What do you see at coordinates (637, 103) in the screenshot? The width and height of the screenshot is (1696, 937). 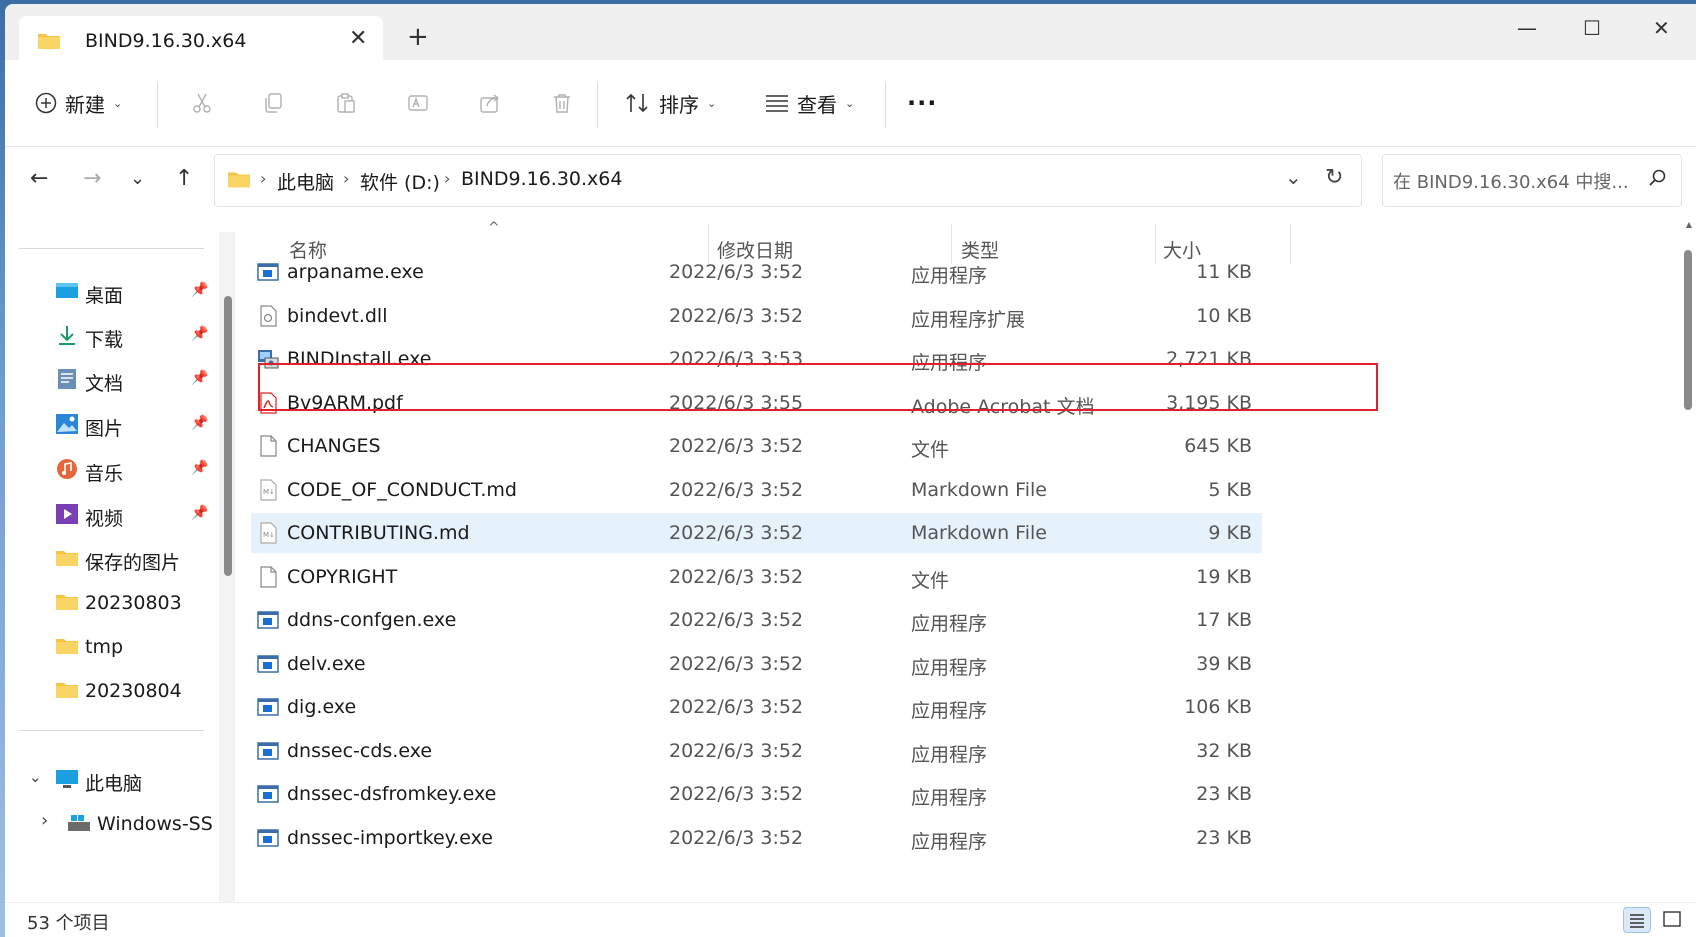 I see `sort-icon` at bounding box center [637, 103].